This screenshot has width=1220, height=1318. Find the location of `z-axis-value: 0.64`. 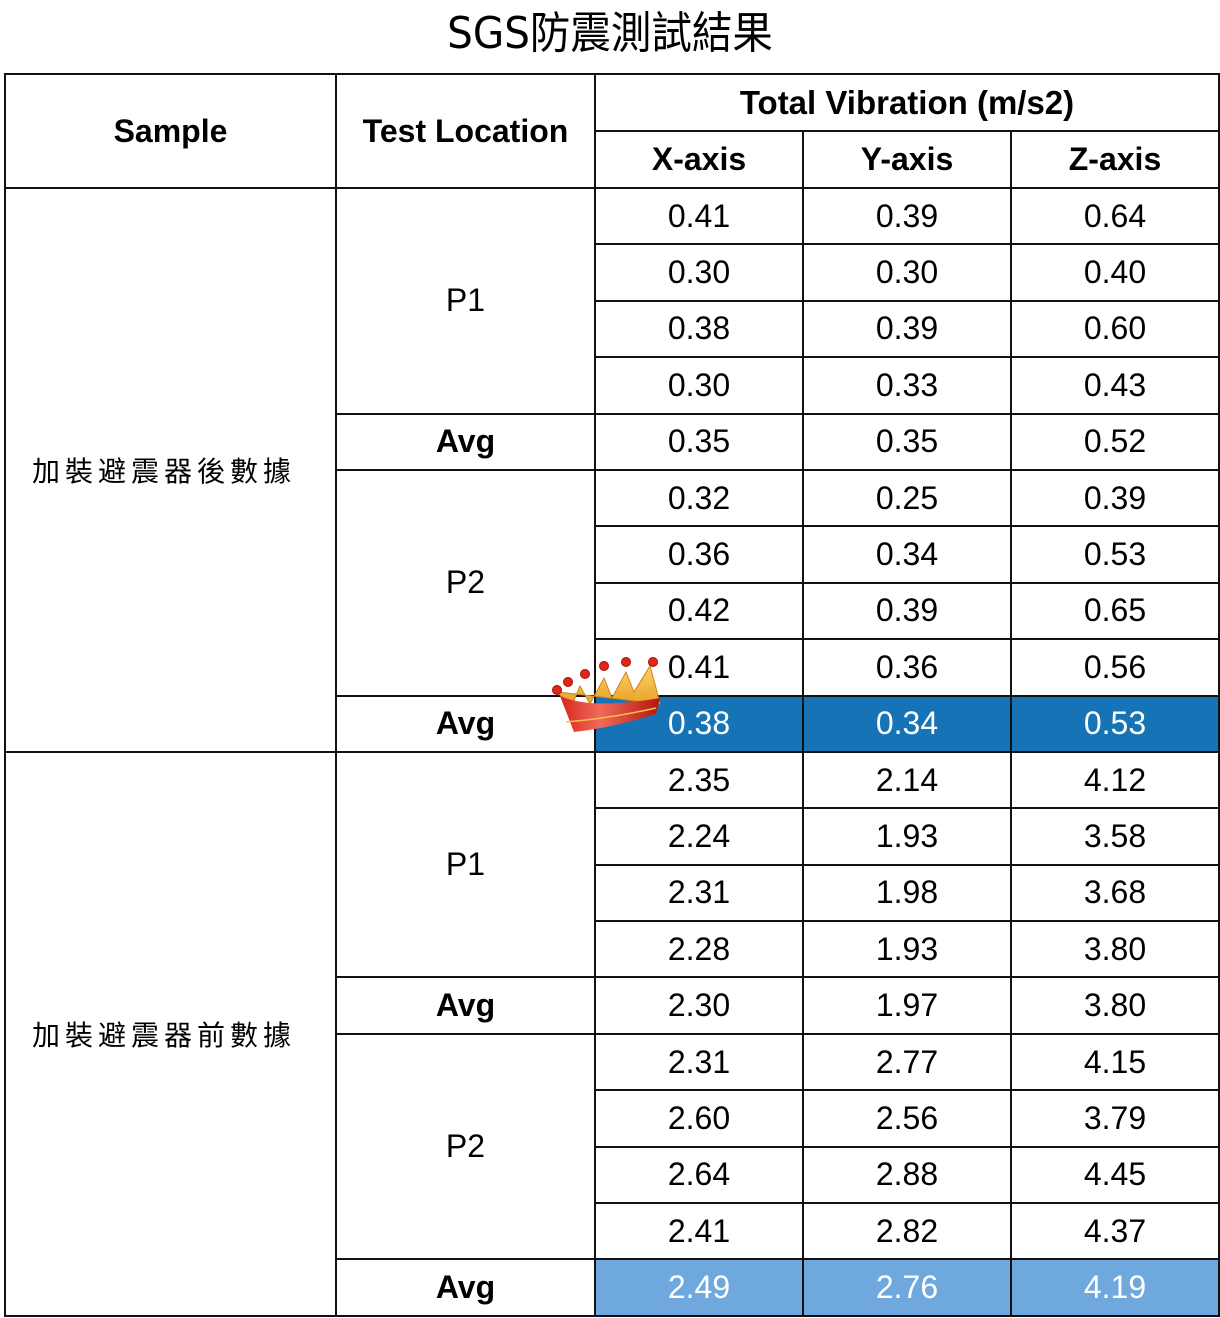

z-axis-value: 0.64 is located at coordinates (1115, 216).